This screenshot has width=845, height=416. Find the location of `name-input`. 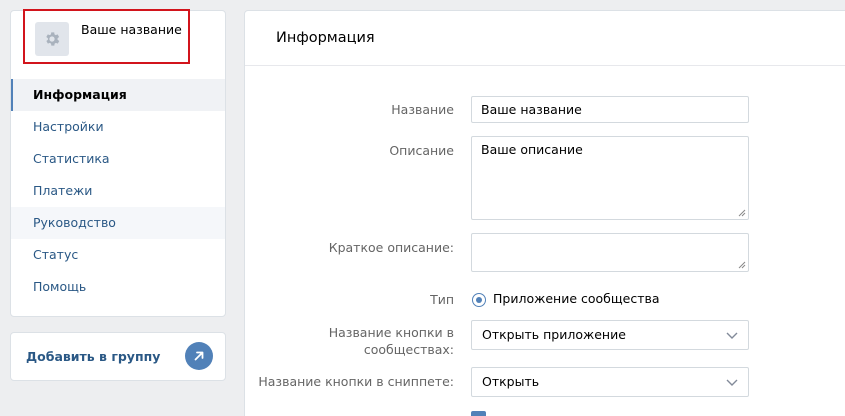

name-input is located at coordinates (610, 109).